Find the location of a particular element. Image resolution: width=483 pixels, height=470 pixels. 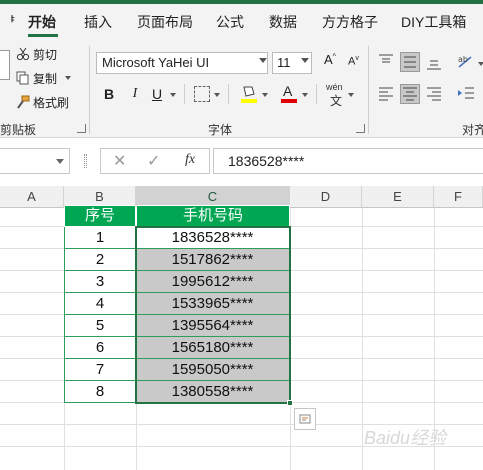

tab-page-layout: 页面布局 is located at coordinates (165, 22).